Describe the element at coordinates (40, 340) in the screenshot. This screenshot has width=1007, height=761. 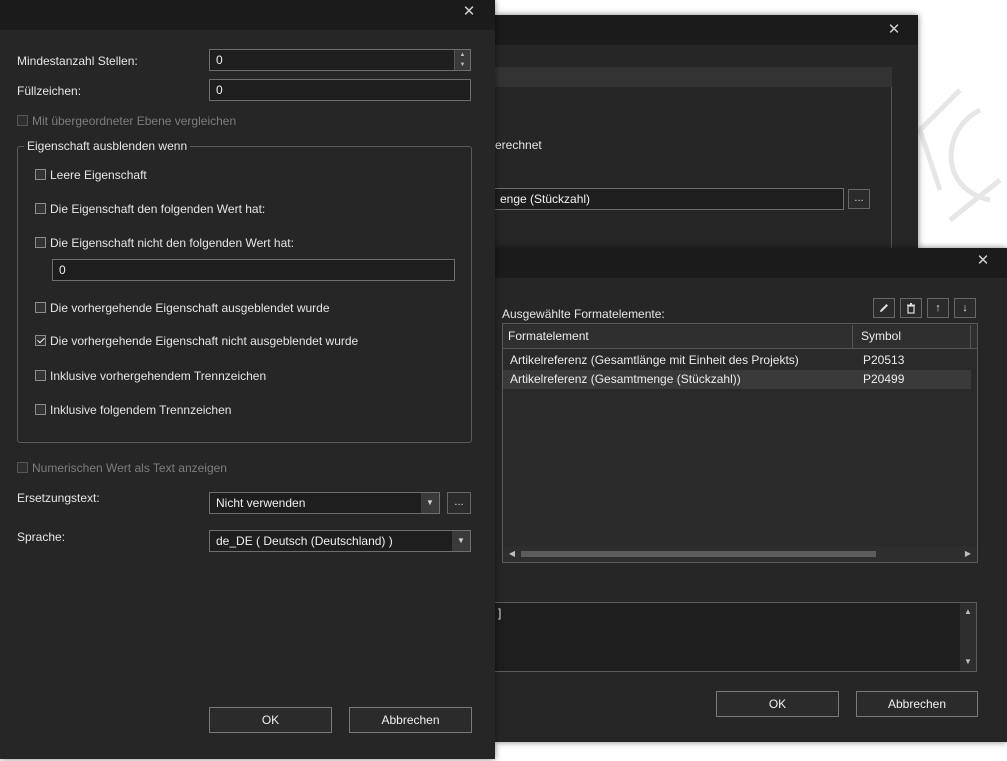
I see `option-checkbox-checked` at that location.